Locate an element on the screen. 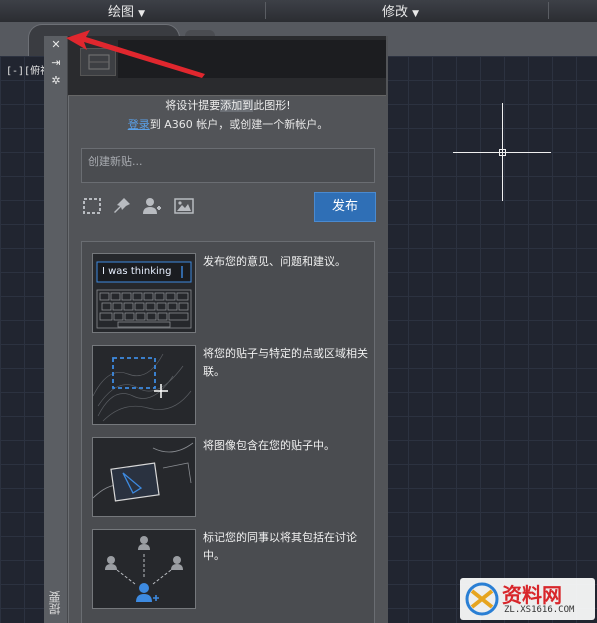 This screenshot has height=623, width=597. select-area-icon is located at coordinates (92, 207).